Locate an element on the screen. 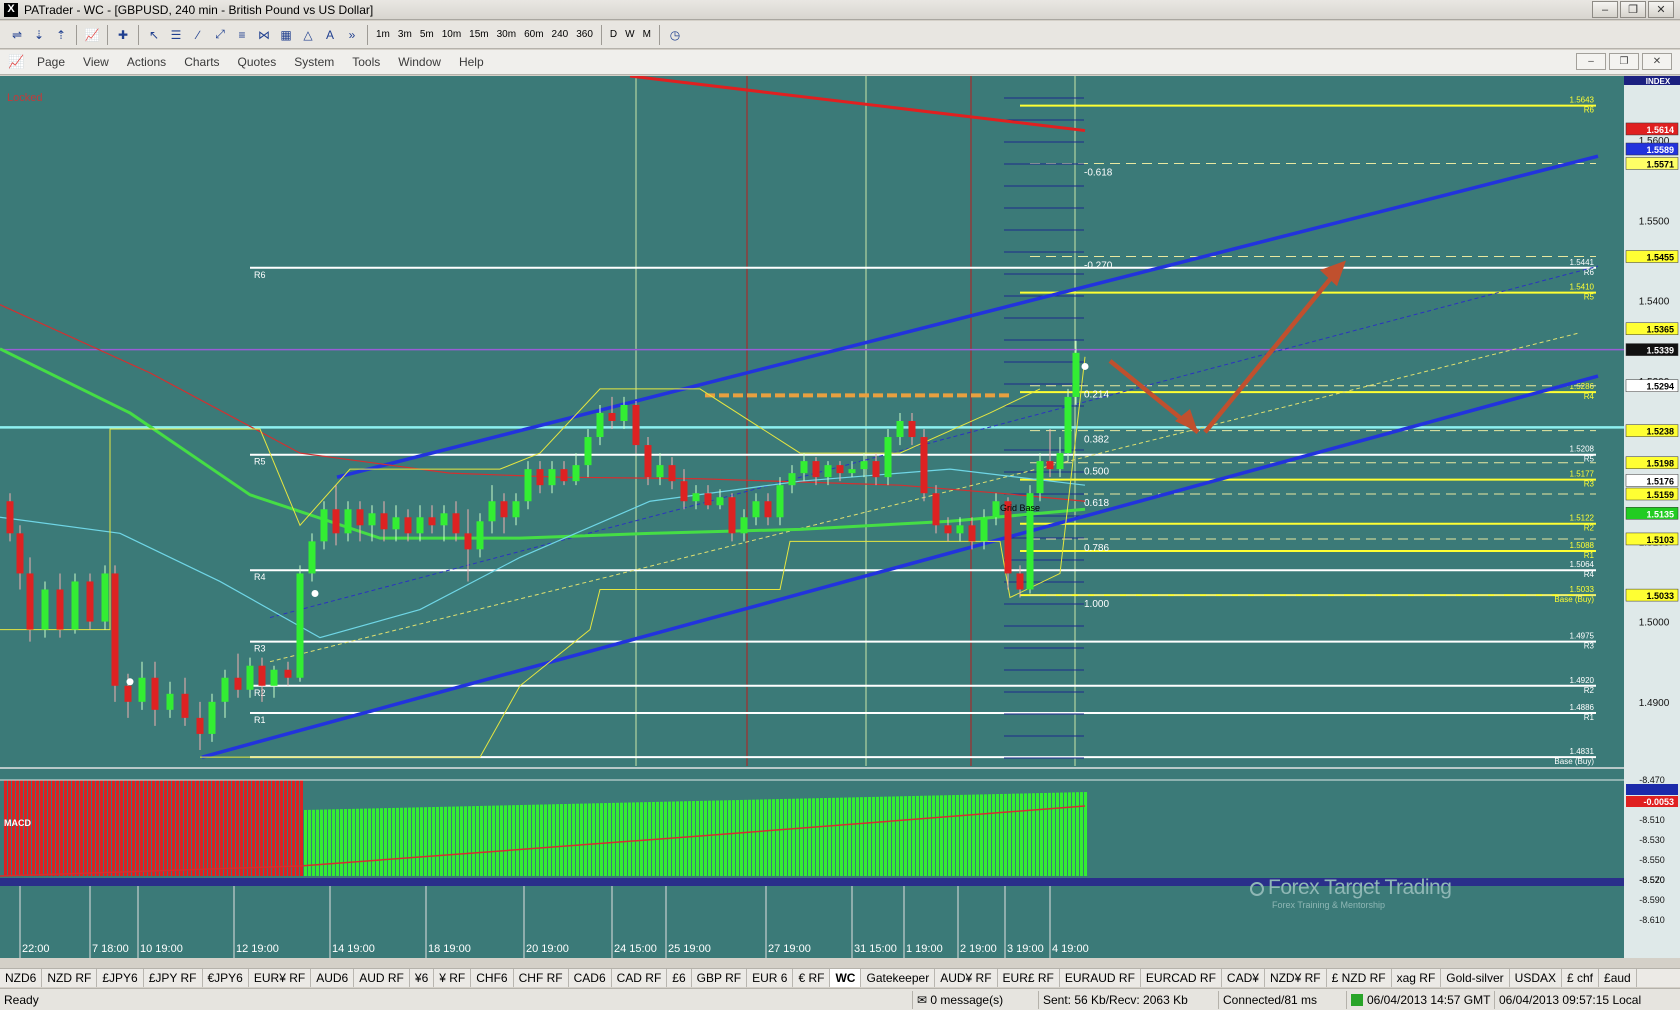  symbol-tab: GBP RF is located at coordinates (720, 978).